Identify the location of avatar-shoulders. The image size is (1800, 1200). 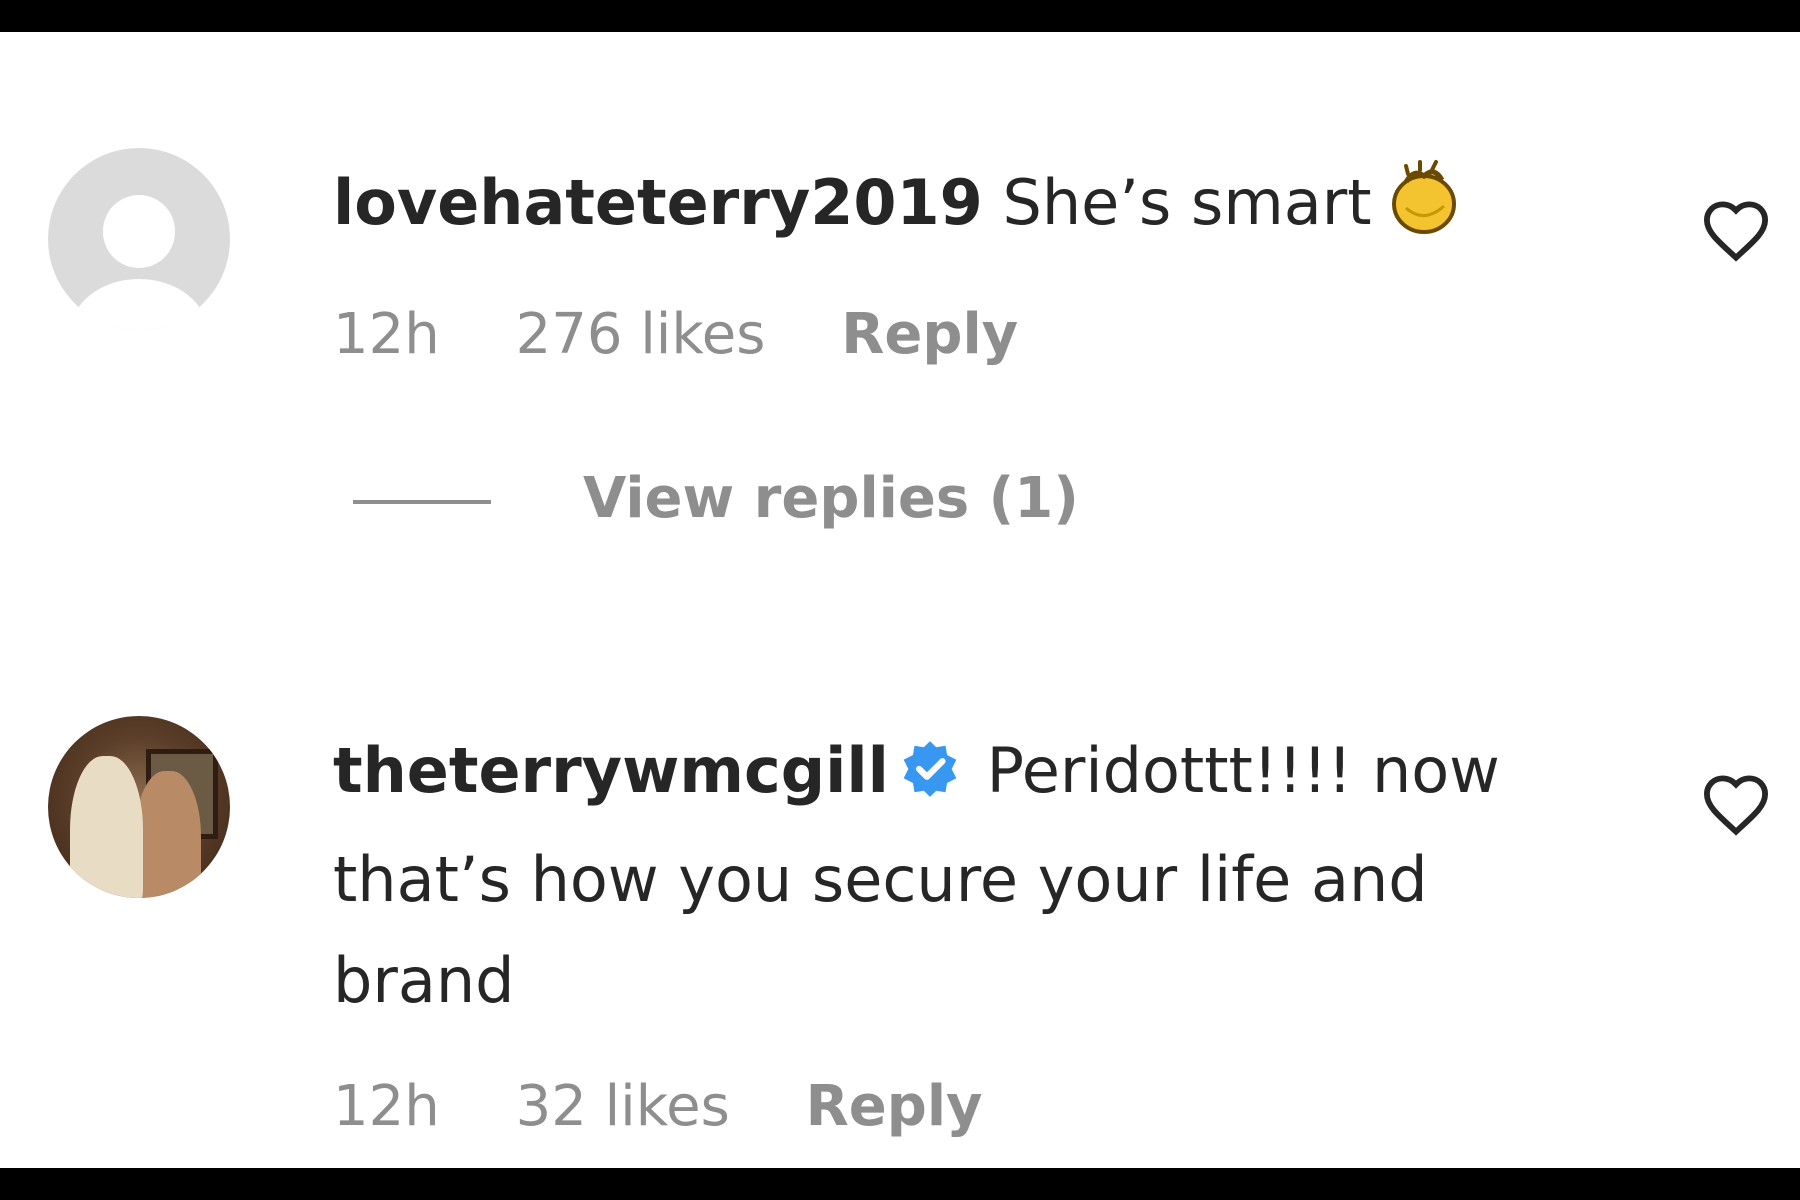
(139, 304).